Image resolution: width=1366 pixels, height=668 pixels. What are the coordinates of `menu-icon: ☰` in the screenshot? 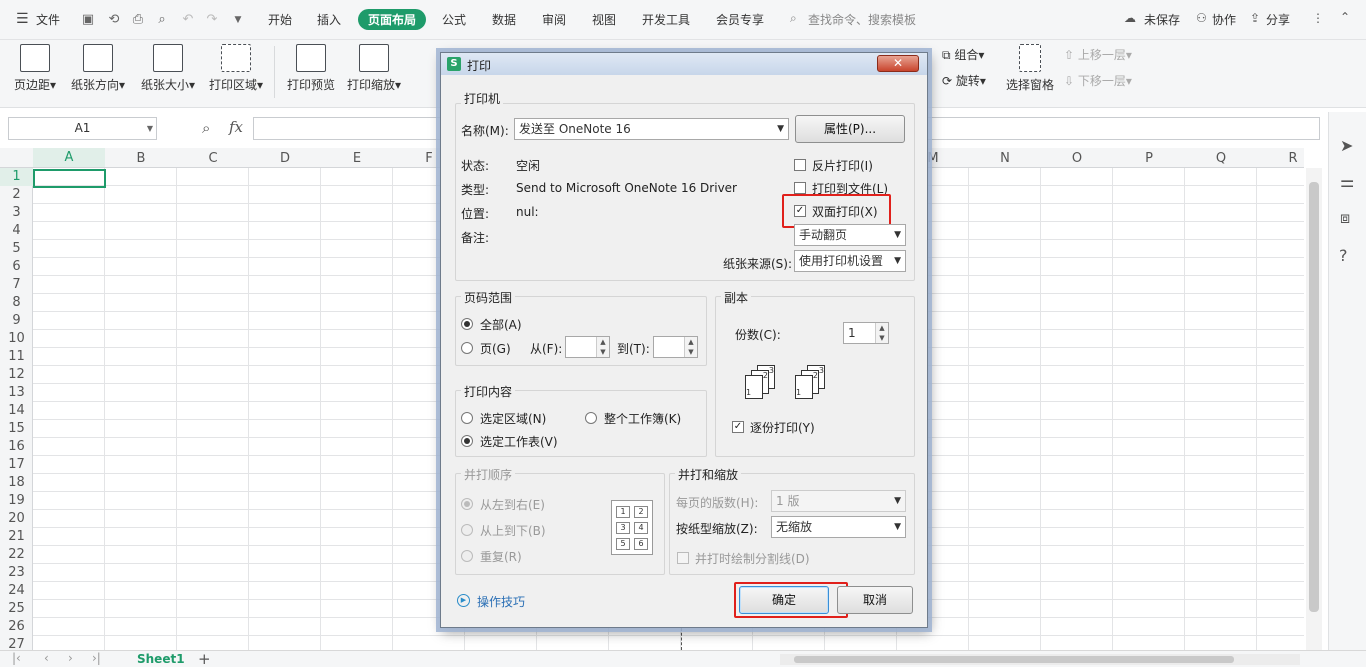 It's located at (22, 19).